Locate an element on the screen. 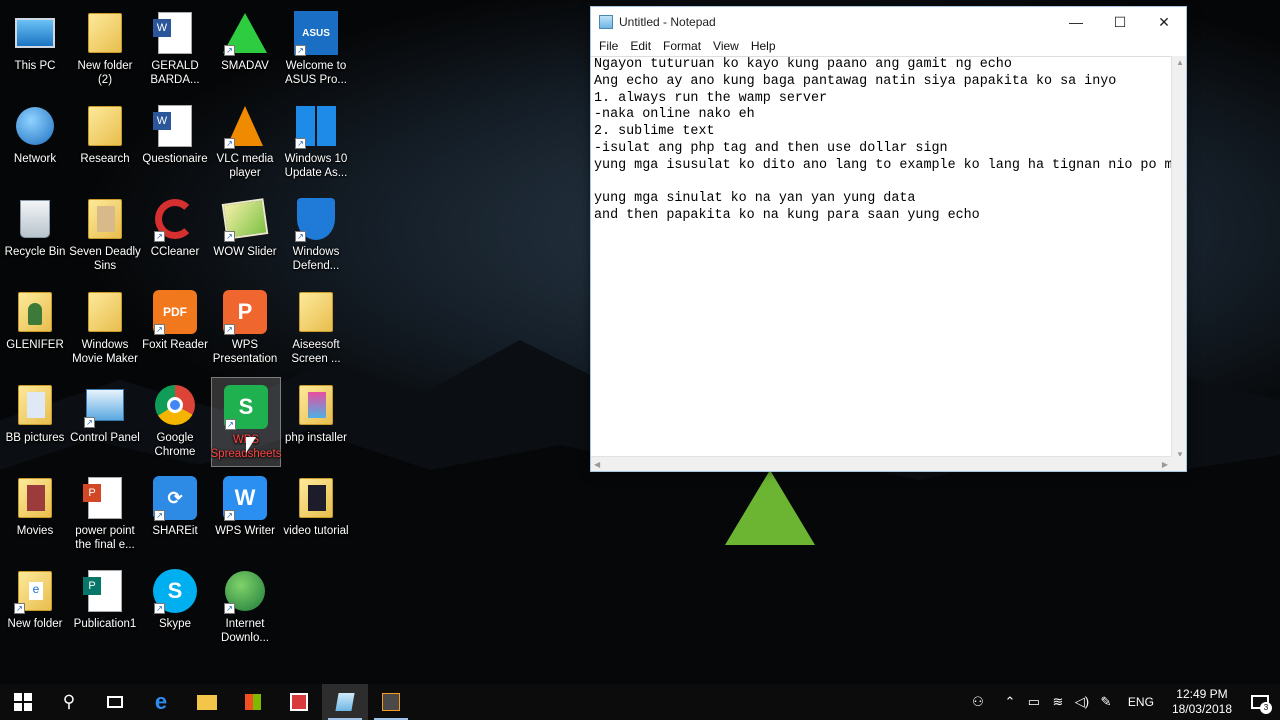 This screenshot has width=1280, height=720. person-icon is located at coordinates (35, 314).